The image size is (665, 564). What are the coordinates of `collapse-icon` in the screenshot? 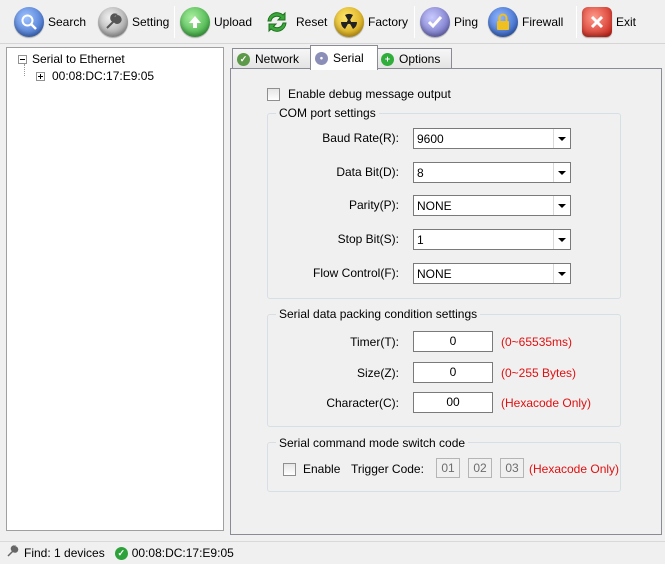 It's located at (22, 59).